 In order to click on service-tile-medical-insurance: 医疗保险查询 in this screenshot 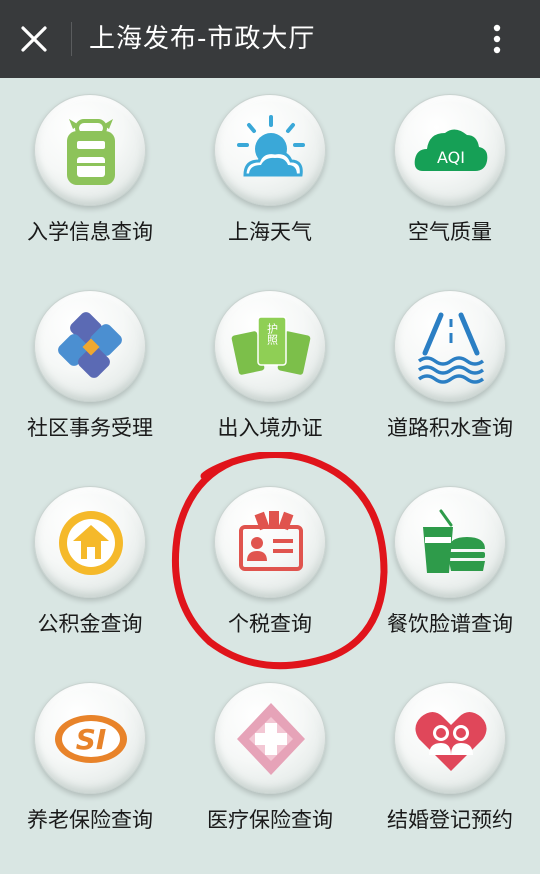, I will do `click(270, 763)`.